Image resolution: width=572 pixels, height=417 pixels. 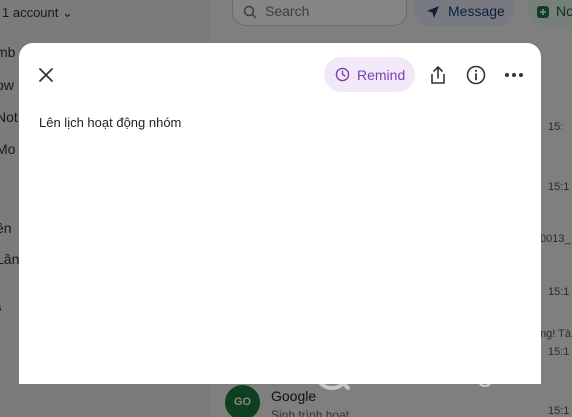 I want to click on watermark: uantrimang, so click(x=426, y=372).